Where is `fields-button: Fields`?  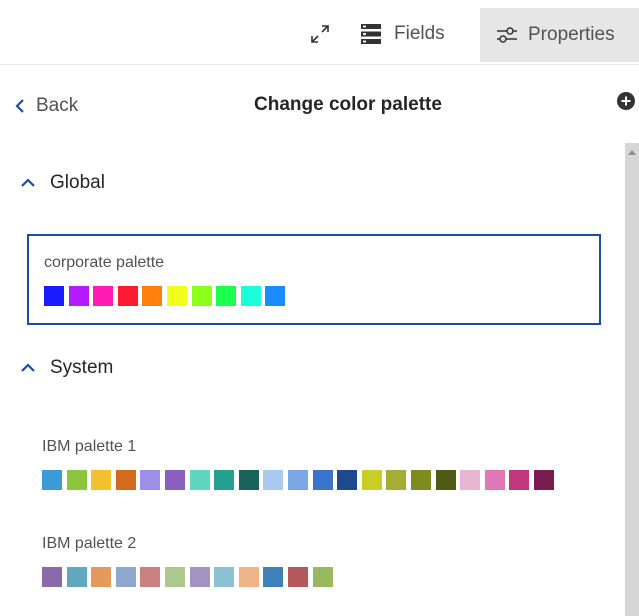 fields-button: Fields is located at coordinates (402, 34).